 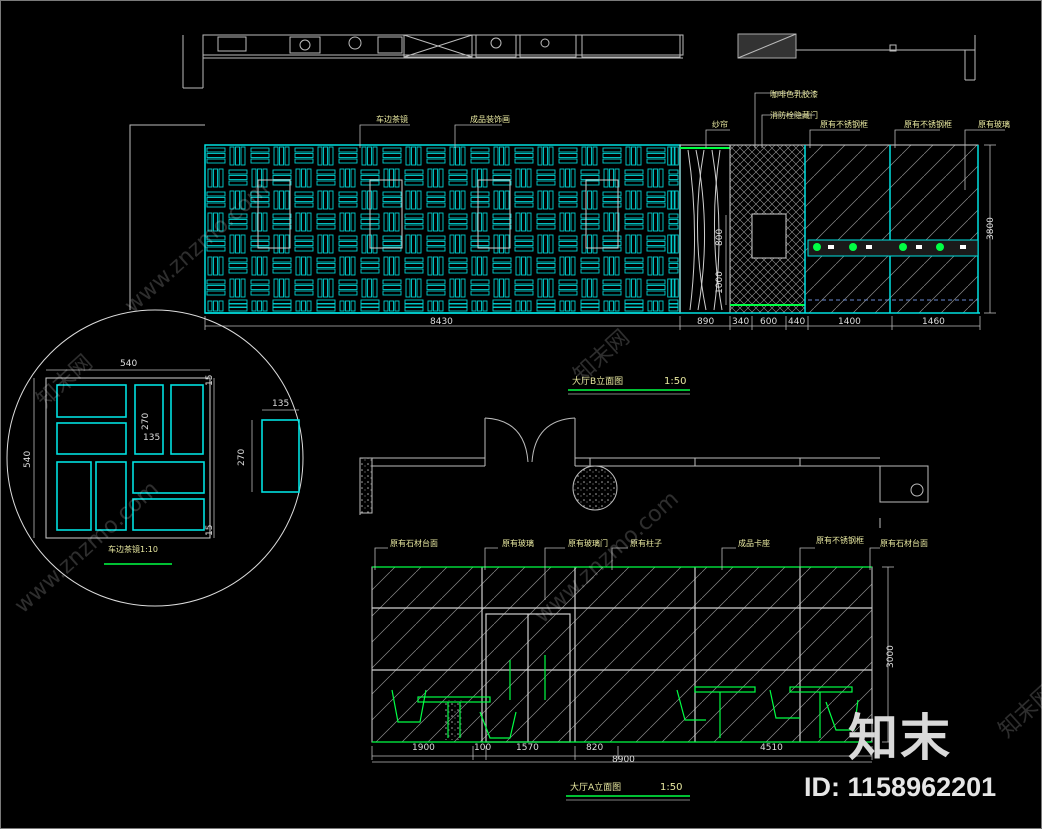 What do you see at coordinates (594, 748) in the screenshot?
I see `dim-a-3: 820` at bounding box center [594, 748].